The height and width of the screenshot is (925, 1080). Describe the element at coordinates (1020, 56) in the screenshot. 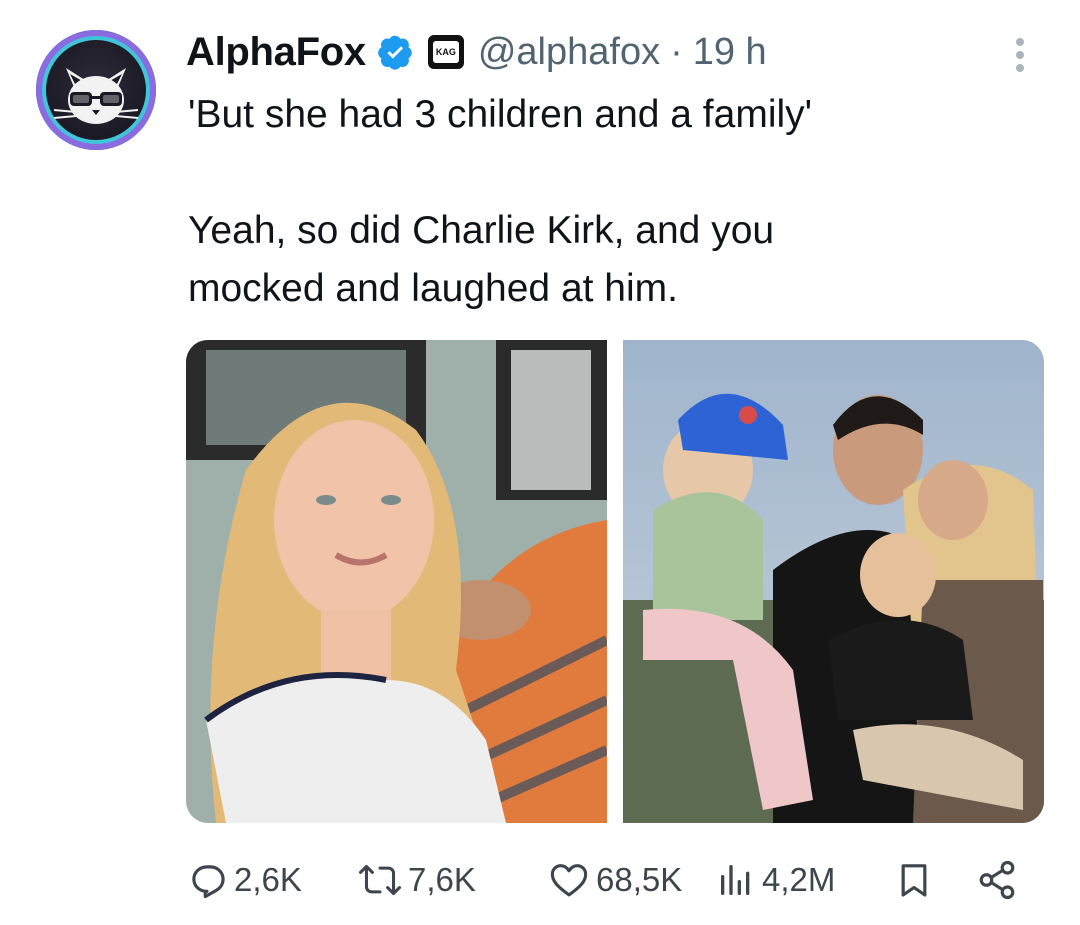

I see `more-vertical-icon` at that location.